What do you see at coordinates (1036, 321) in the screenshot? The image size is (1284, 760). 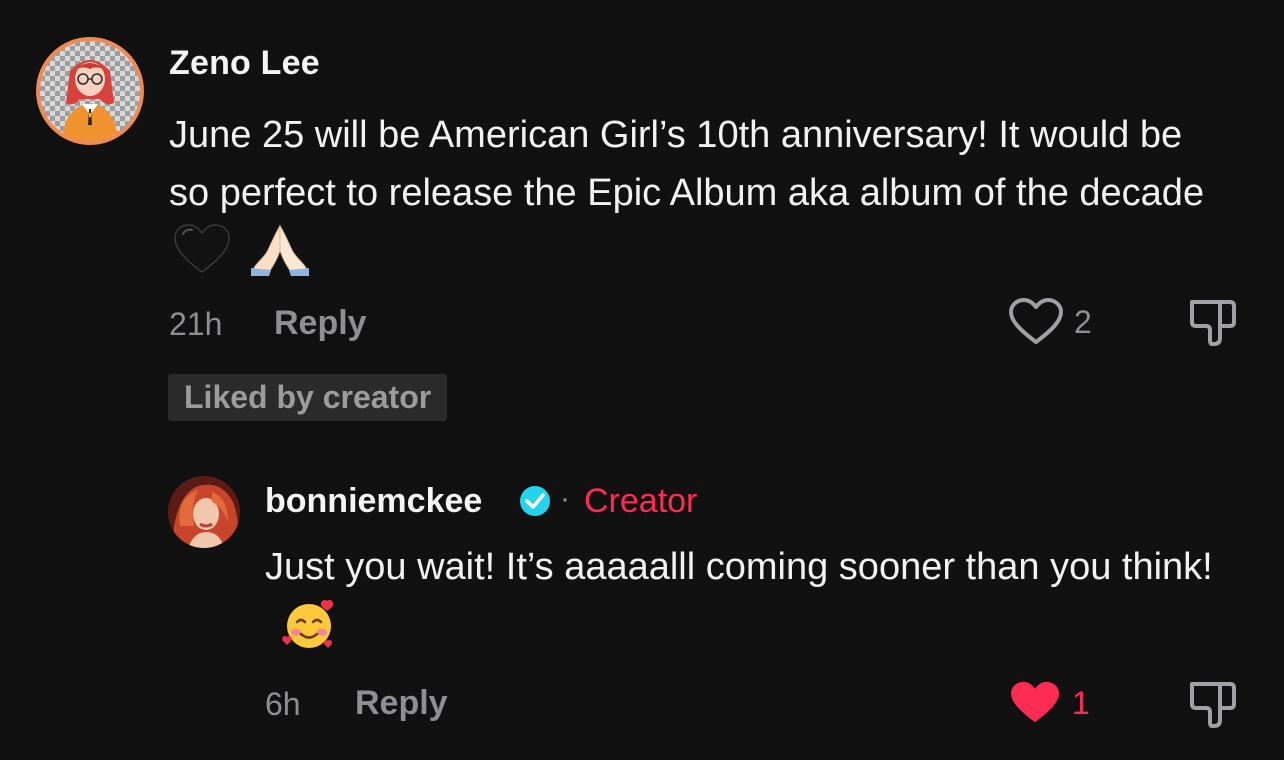 I see `heart-outline-icon` at bounding box center [1036, 321].